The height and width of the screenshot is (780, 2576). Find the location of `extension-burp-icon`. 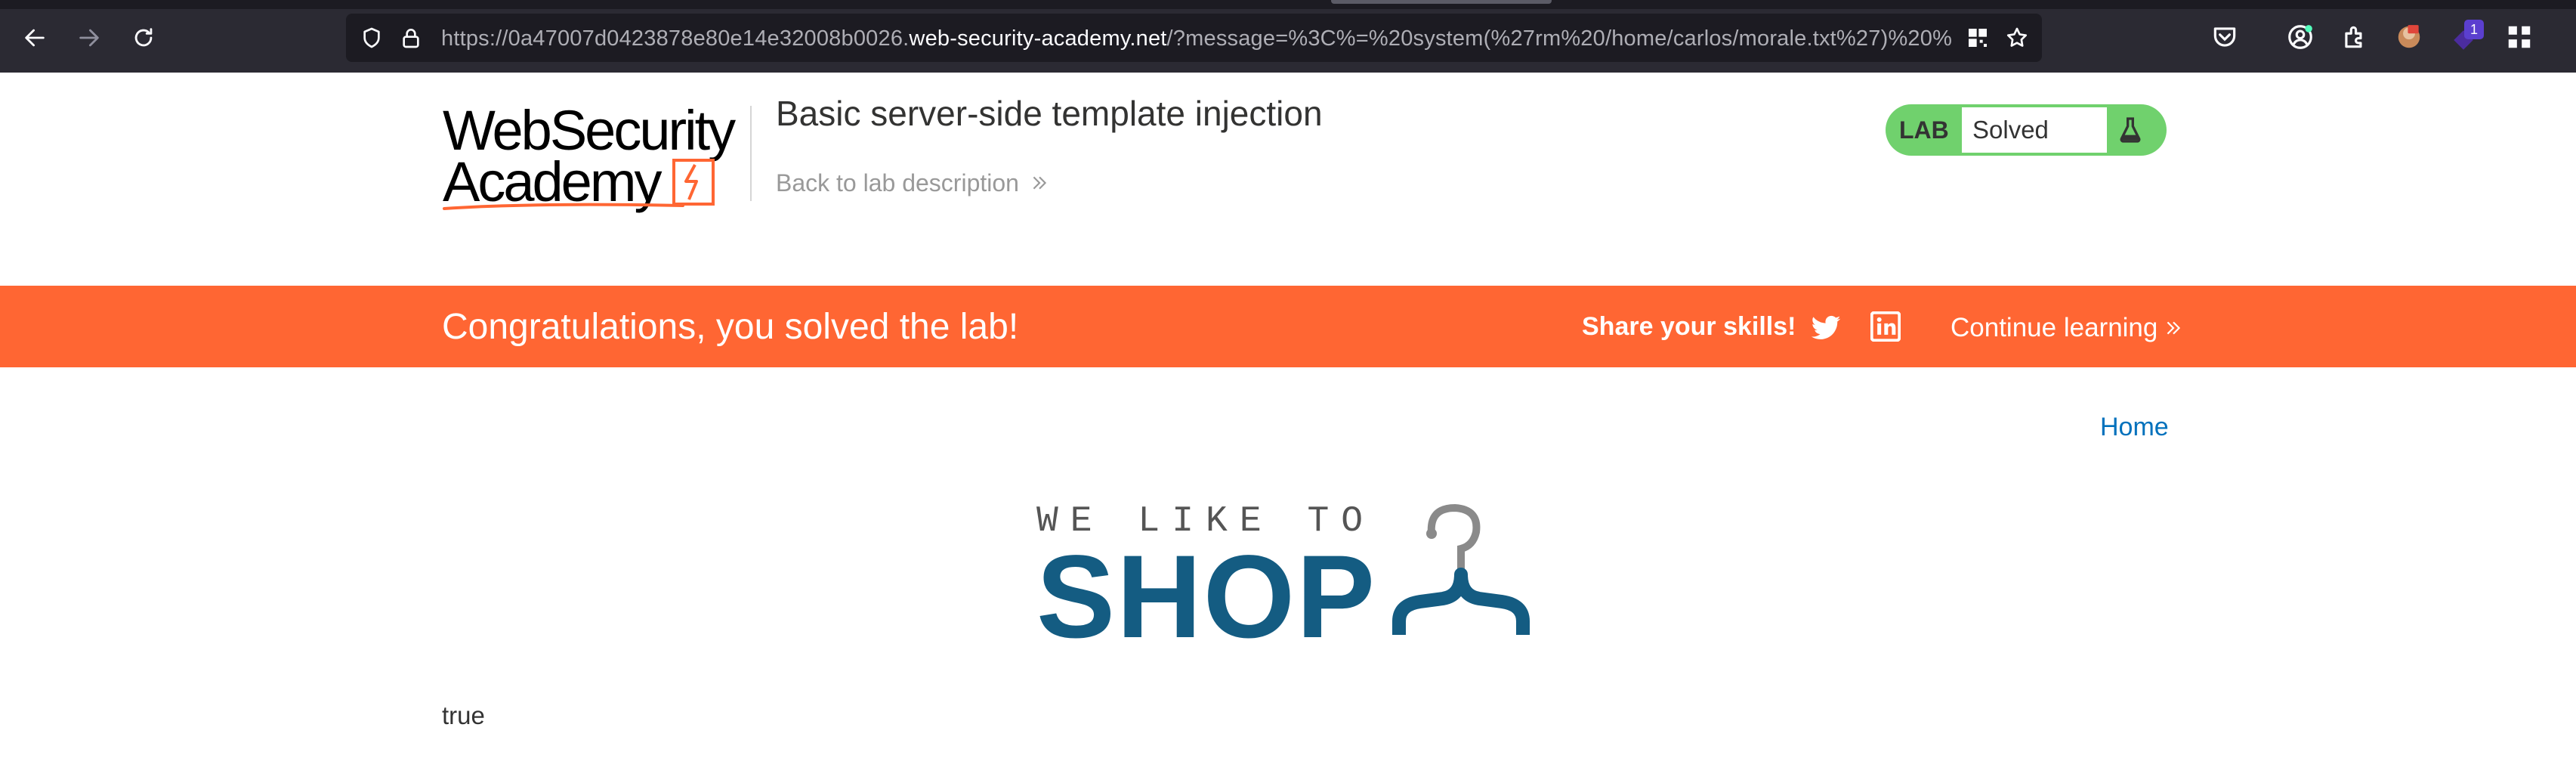

extension-burp-icon is located at coordinates (2409, 37).